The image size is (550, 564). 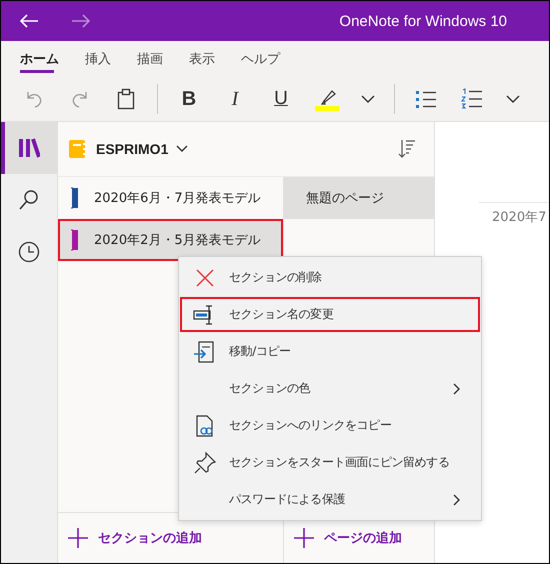 I want to click on section-item: 2020年6月・7月発表モデル, so click(x=170, y=198).